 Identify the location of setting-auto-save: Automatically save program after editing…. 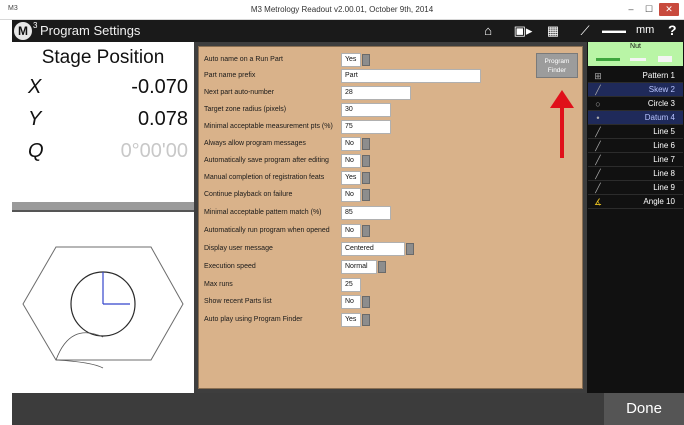
(364, 161).